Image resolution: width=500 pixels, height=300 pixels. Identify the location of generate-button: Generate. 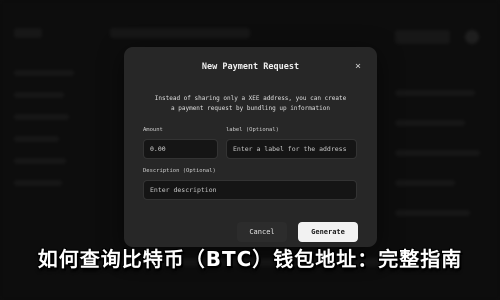
(328, 232).